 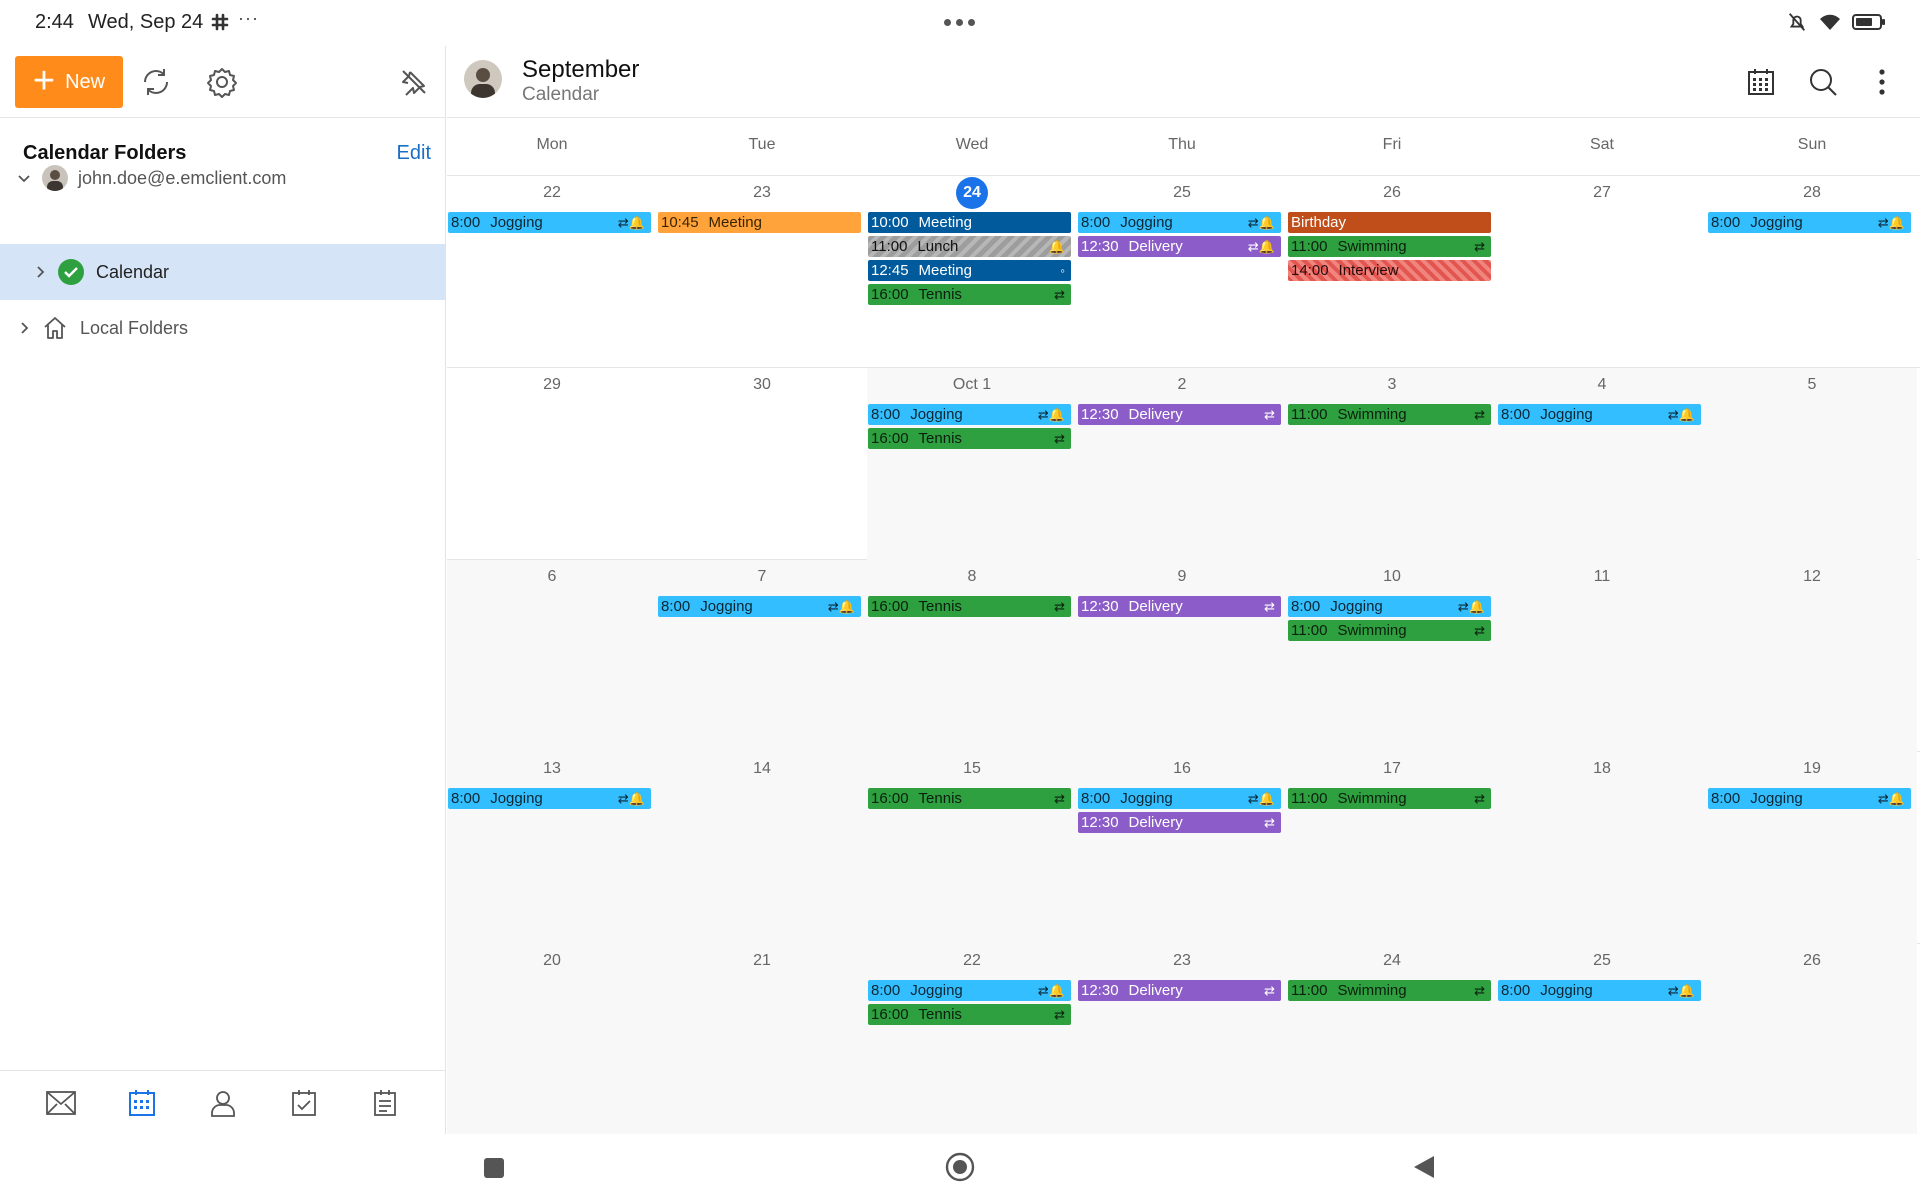 What do you see at coordinates (1424, 1167) in the screenshot?
I see `back-triangle-icon` at bounding box center [1424, 1167].